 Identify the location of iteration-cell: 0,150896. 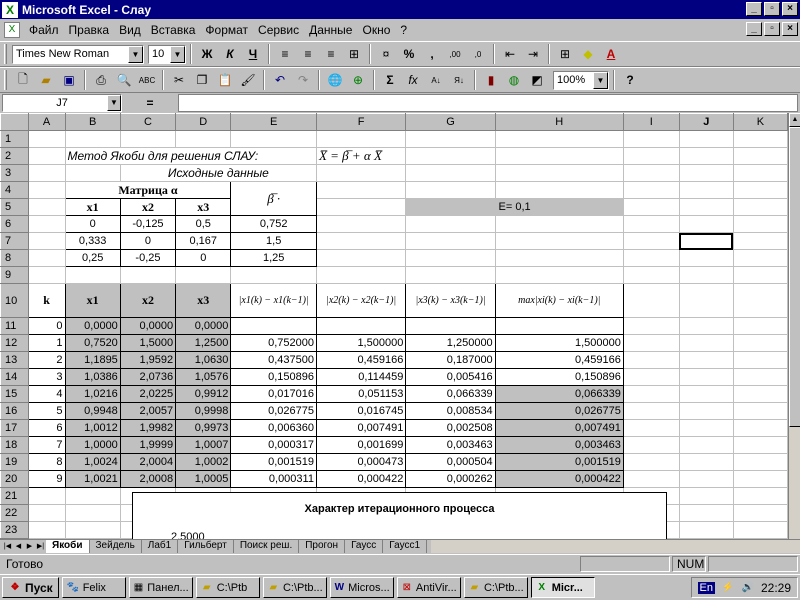
(559, 377).